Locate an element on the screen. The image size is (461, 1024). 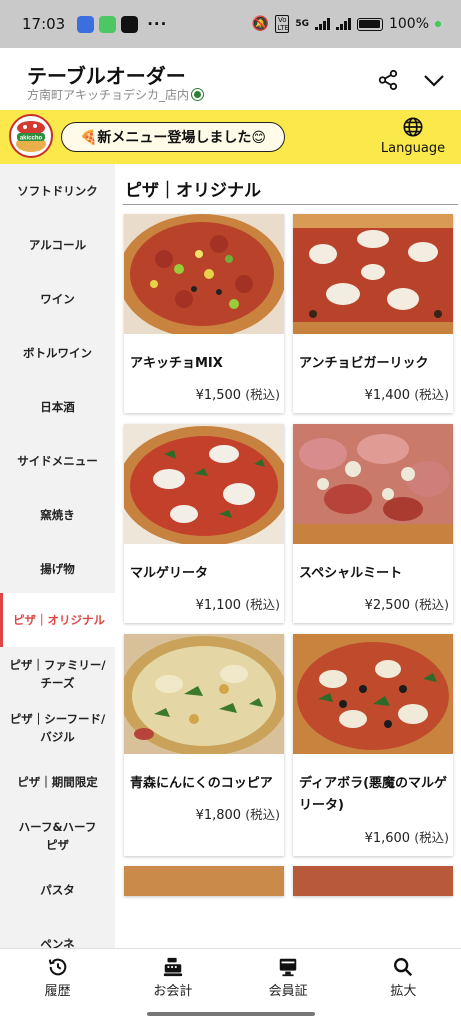
notification-app-icon is located at coordinates (130, 24).